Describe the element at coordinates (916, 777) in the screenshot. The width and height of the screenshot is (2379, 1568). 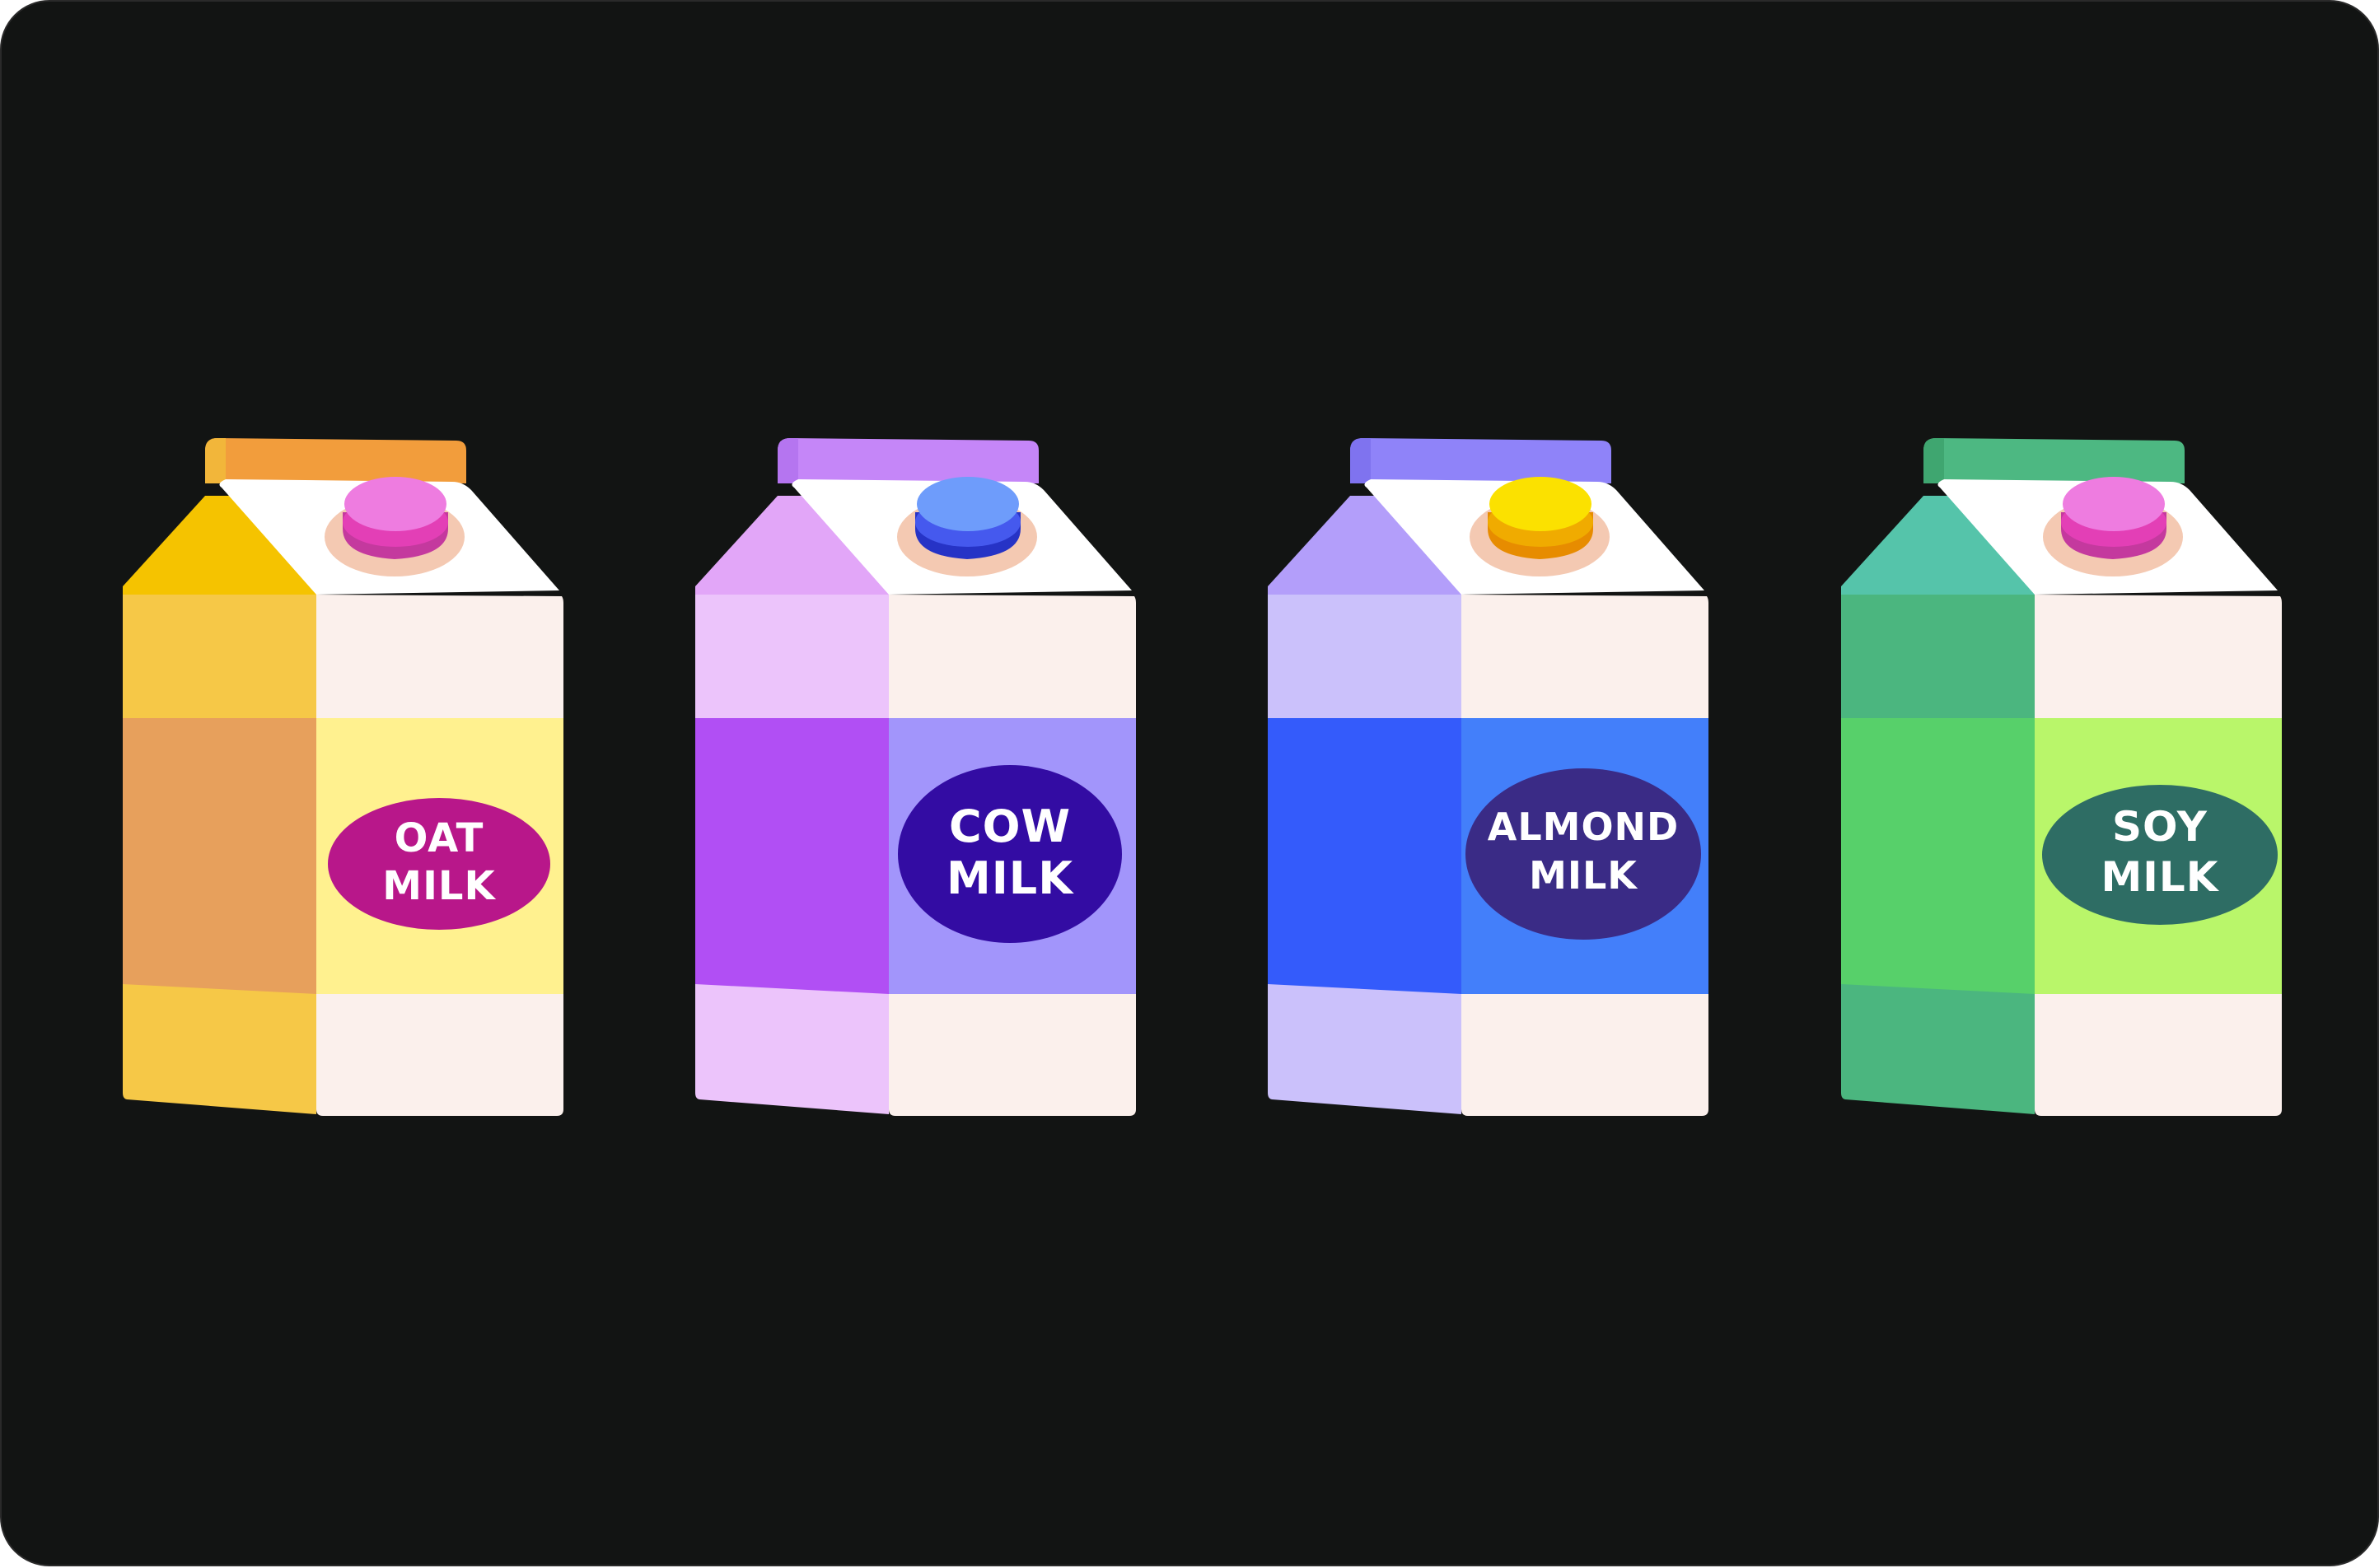
I see `cow-milk-carton-graphic: COW MILK` at that location.